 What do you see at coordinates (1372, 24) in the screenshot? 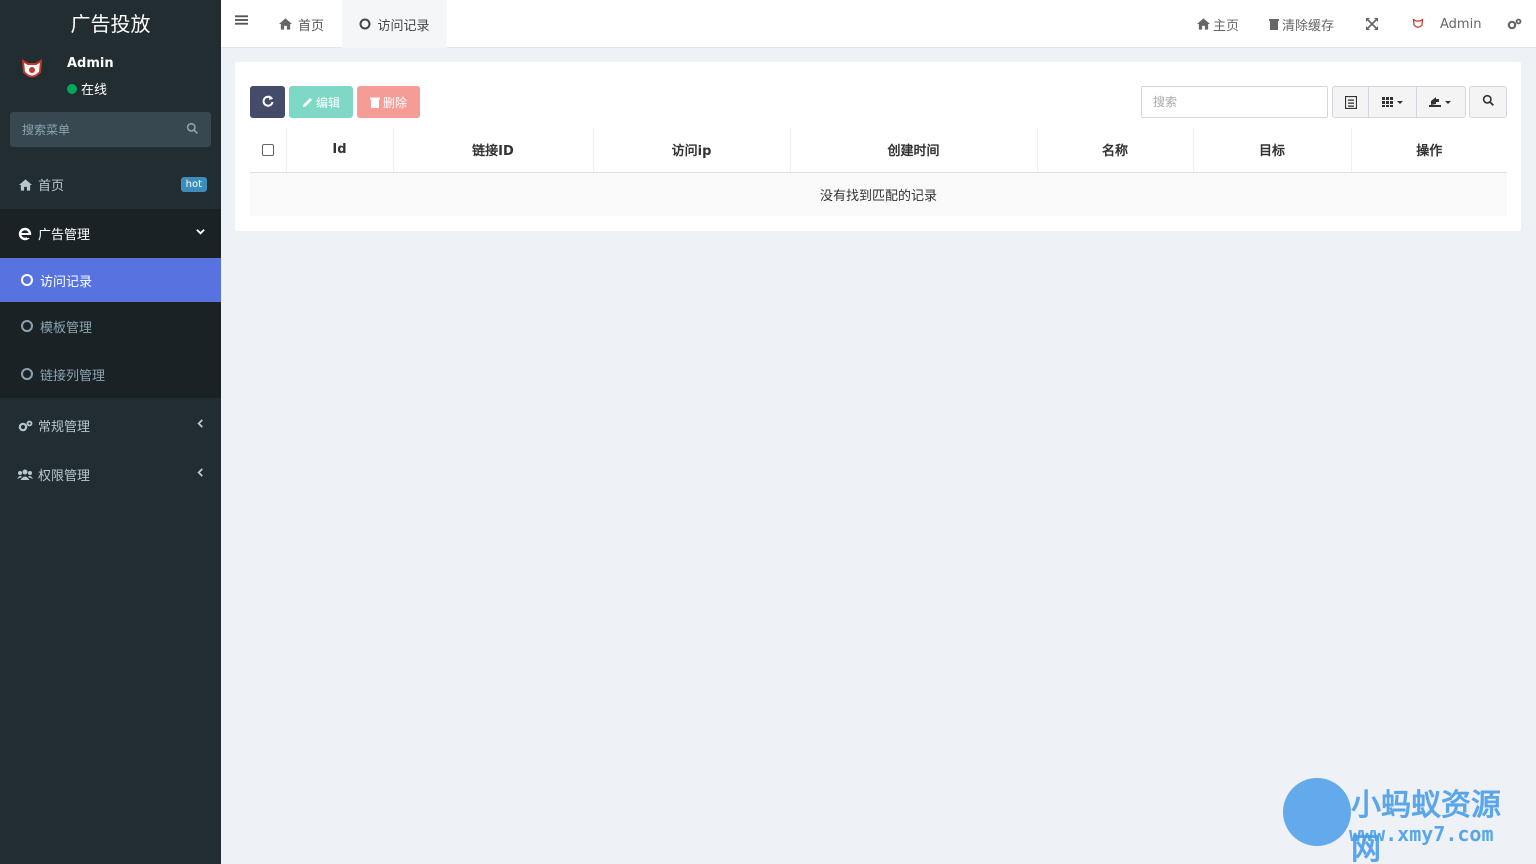
I see `fullscreen-icon` at bounding box center [1372, 24].